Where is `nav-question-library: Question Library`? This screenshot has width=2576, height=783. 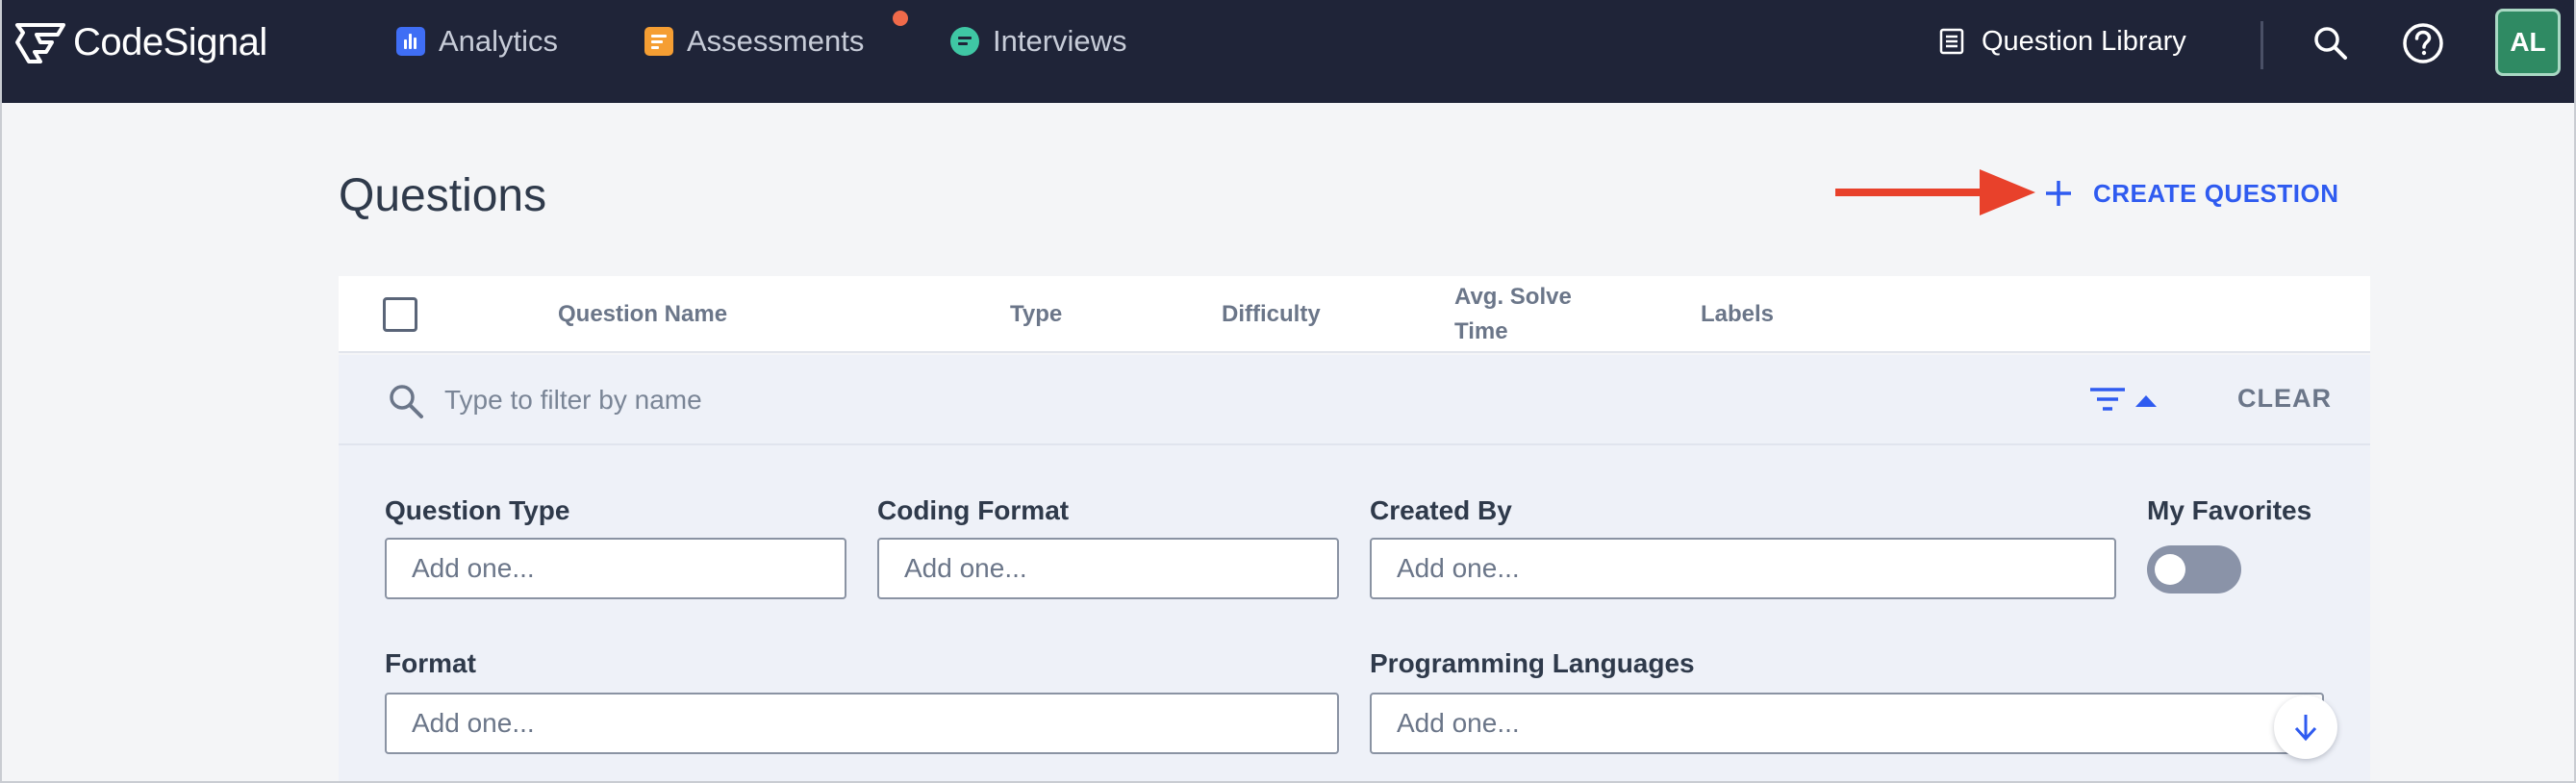
nav-question-library: Question Library is located at coordinates (2062, 42).